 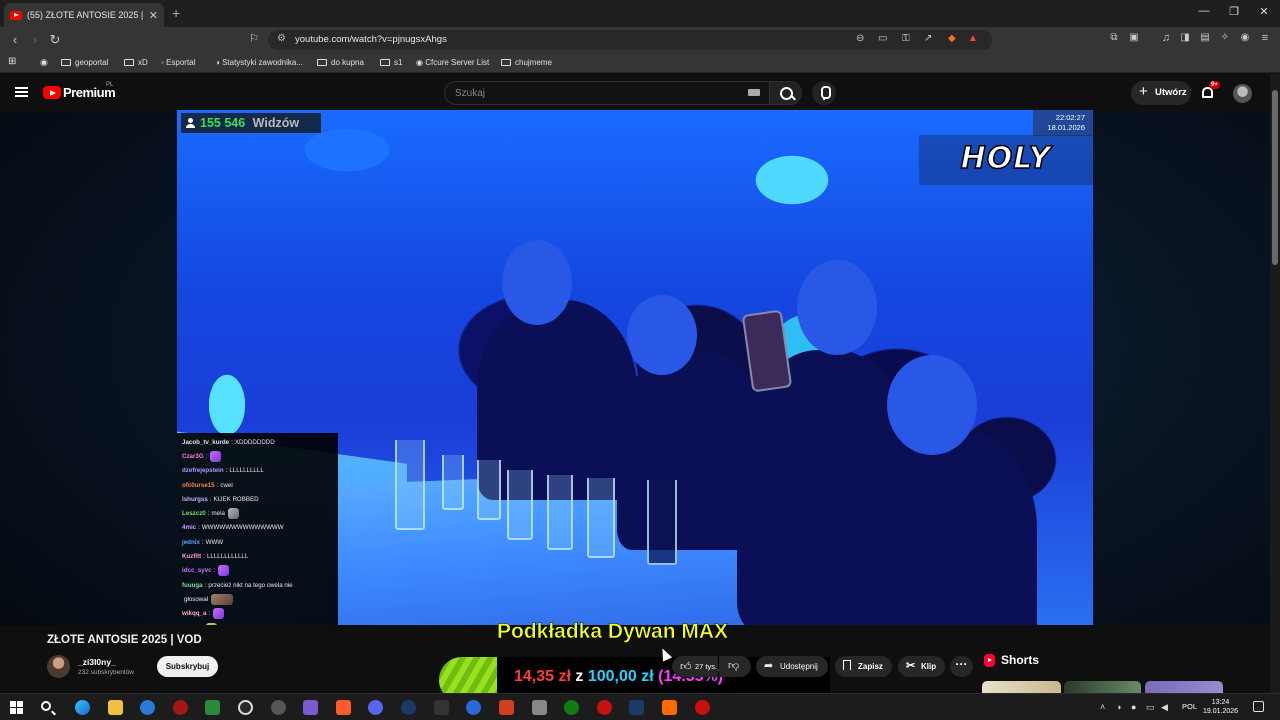 I want to click on media-icon: ♫, so click(x=1166, y=38).